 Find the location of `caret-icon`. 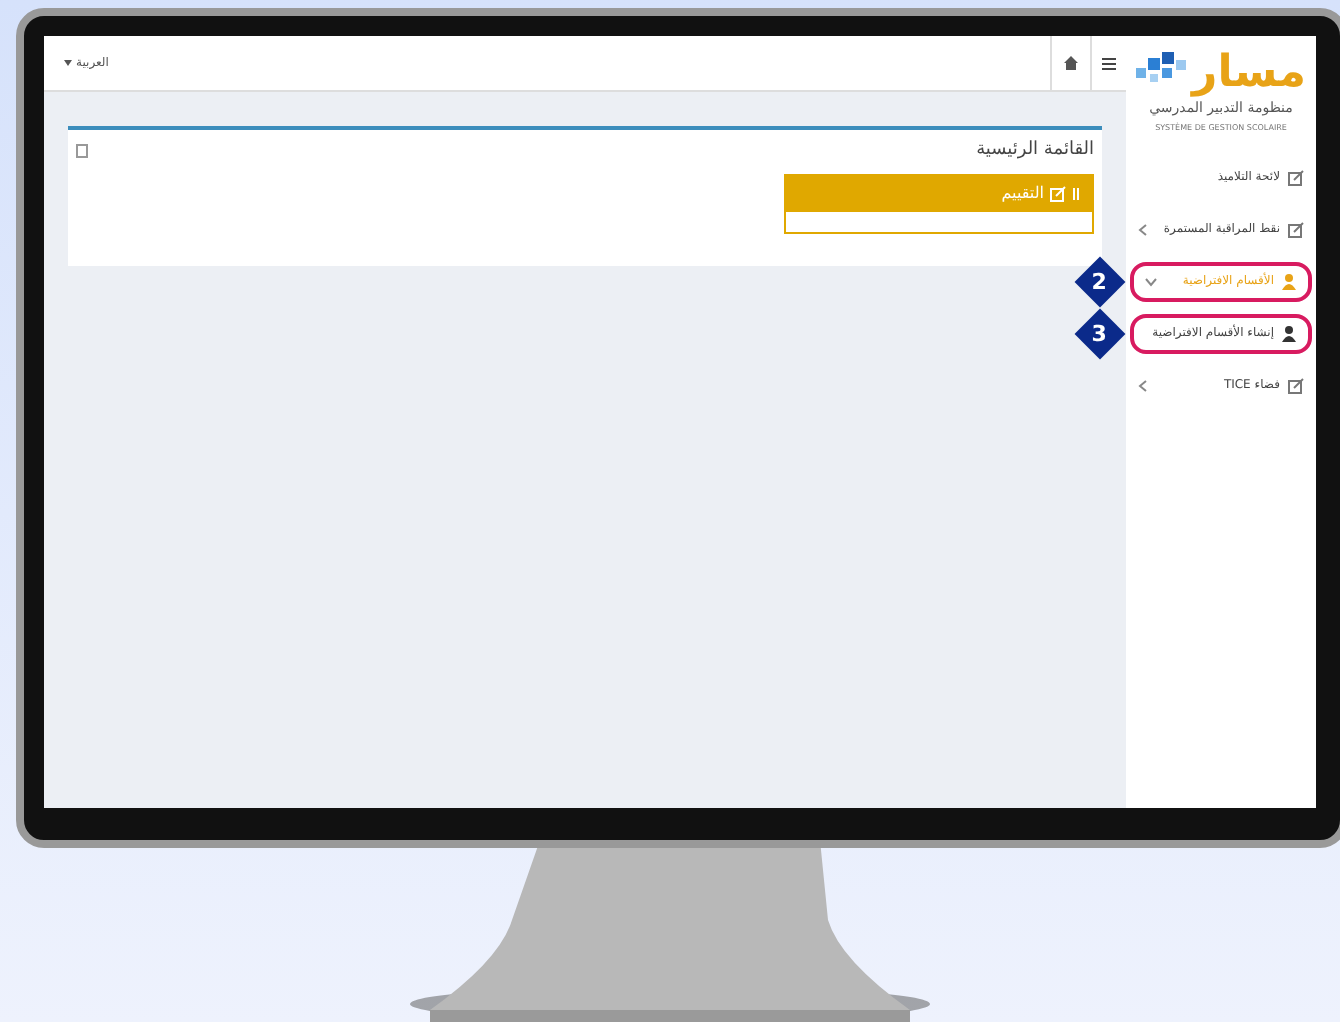

caret-icon is located at coordinates (68, 63).